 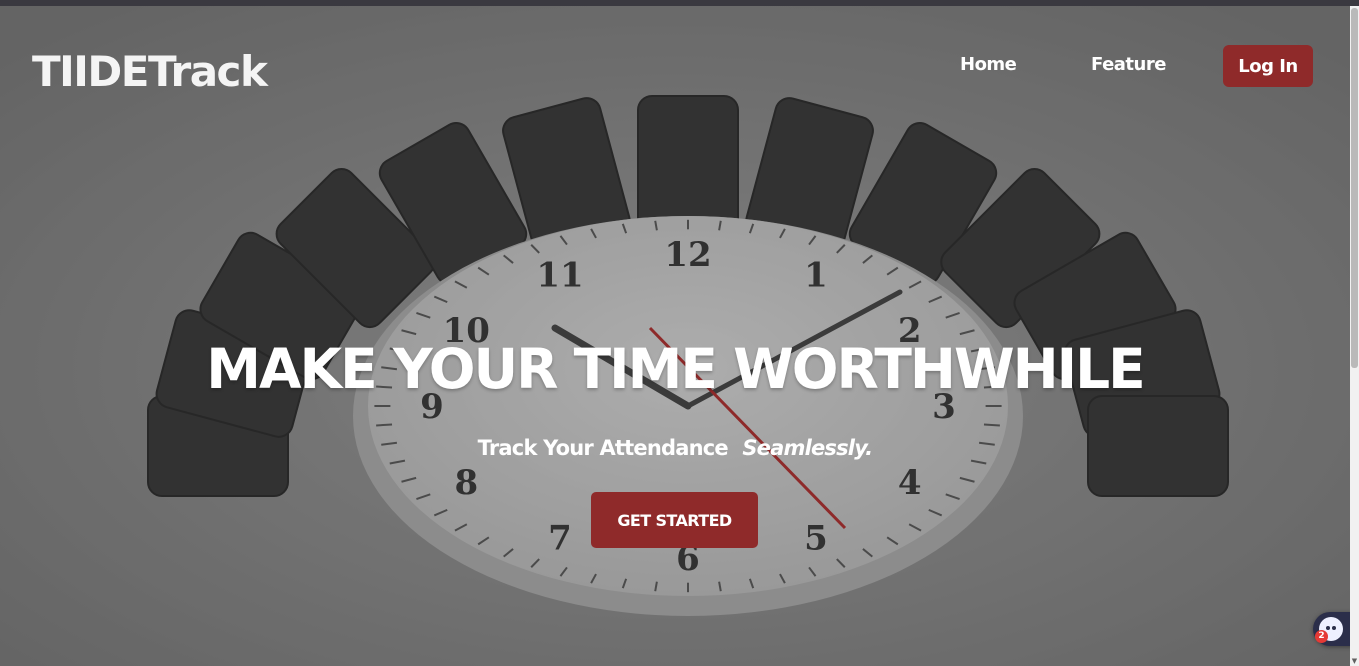 What do you see at coordinates (1321, 636) in the screenshot?
I see `chat-notification-badge: 2` at bounding box center [1321, 636].